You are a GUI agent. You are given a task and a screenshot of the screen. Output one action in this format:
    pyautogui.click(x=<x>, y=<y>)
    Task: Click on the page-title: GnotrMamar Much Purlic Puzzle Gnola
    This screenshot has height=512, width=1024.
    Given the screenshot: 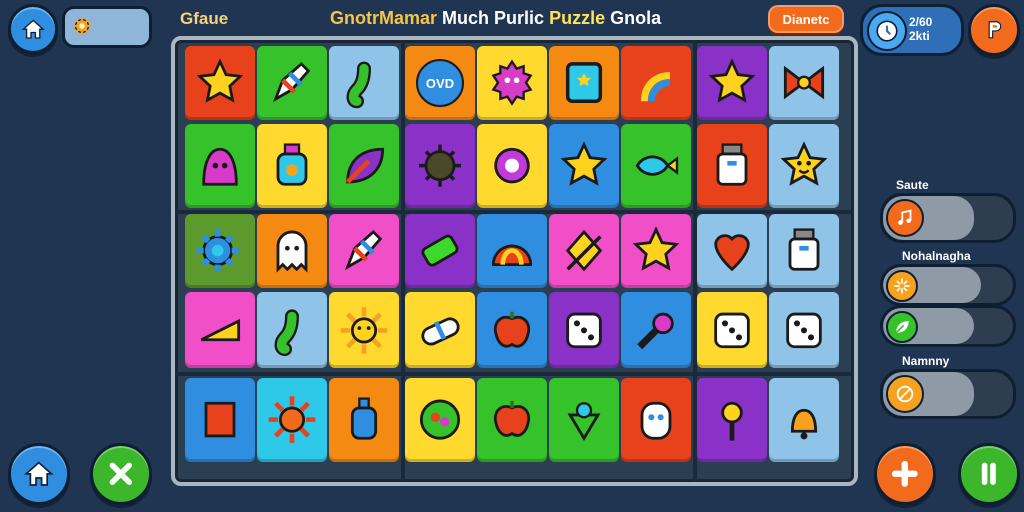 What is the action you would take?
    pyautogui.click(x=495, y=18)
    